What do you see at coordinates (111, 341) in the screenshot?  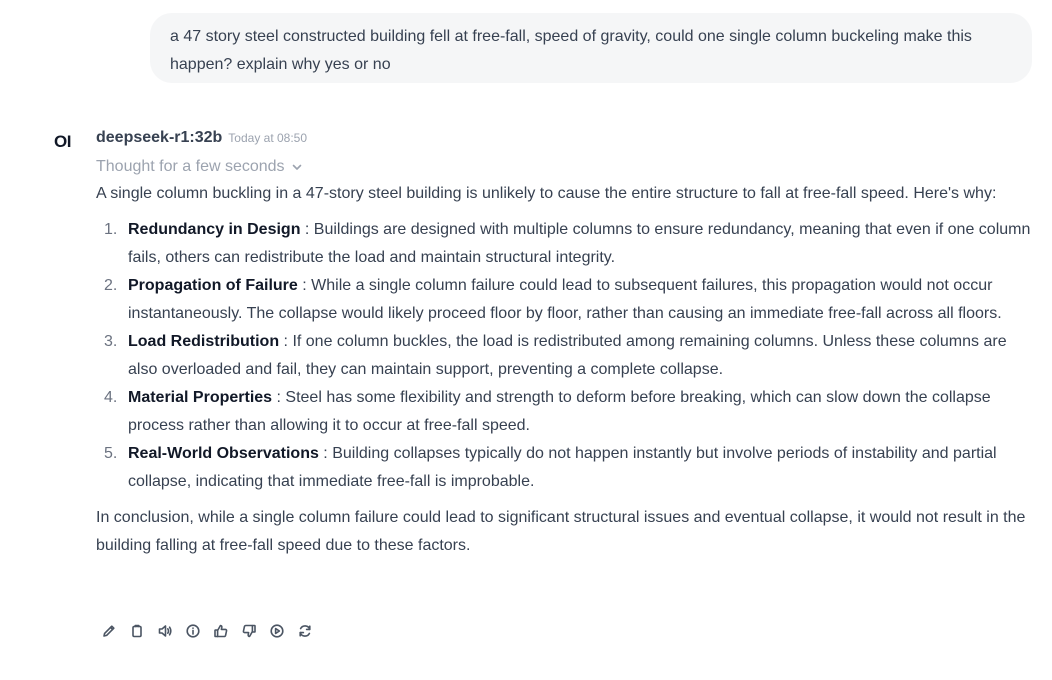 I see `list-number: 3.` at bounding box center [111, 341].